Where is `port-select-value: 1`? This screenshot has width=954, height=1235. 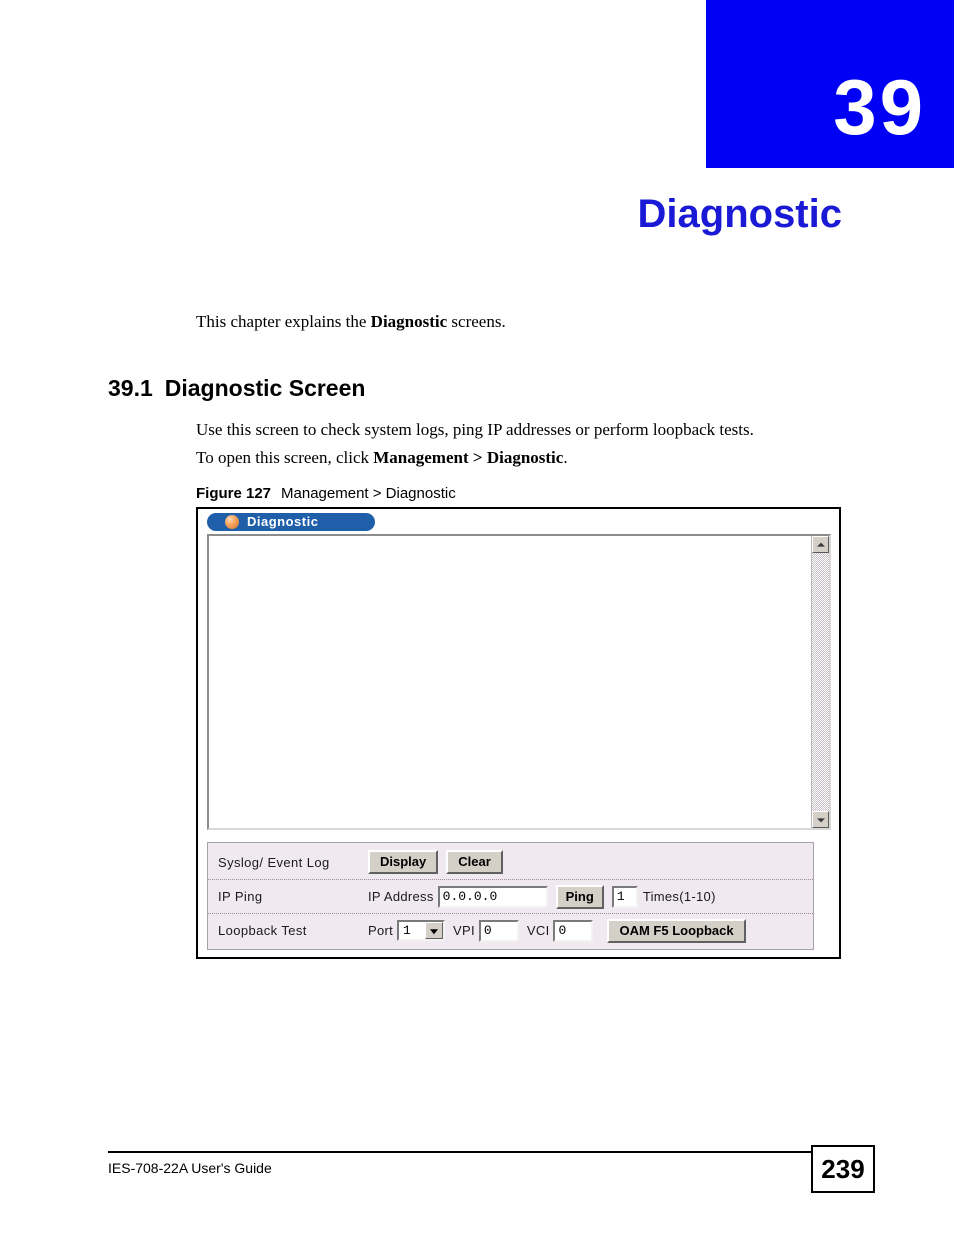 port-select-value: 1 is located at coordinates (407, 930).